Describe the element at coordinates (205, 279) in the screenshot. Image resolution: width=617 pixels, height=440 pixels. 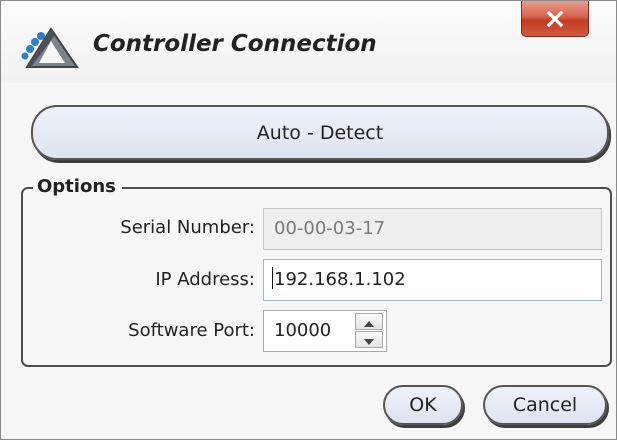
I see `ip-address-label: IP Address:` at that location.